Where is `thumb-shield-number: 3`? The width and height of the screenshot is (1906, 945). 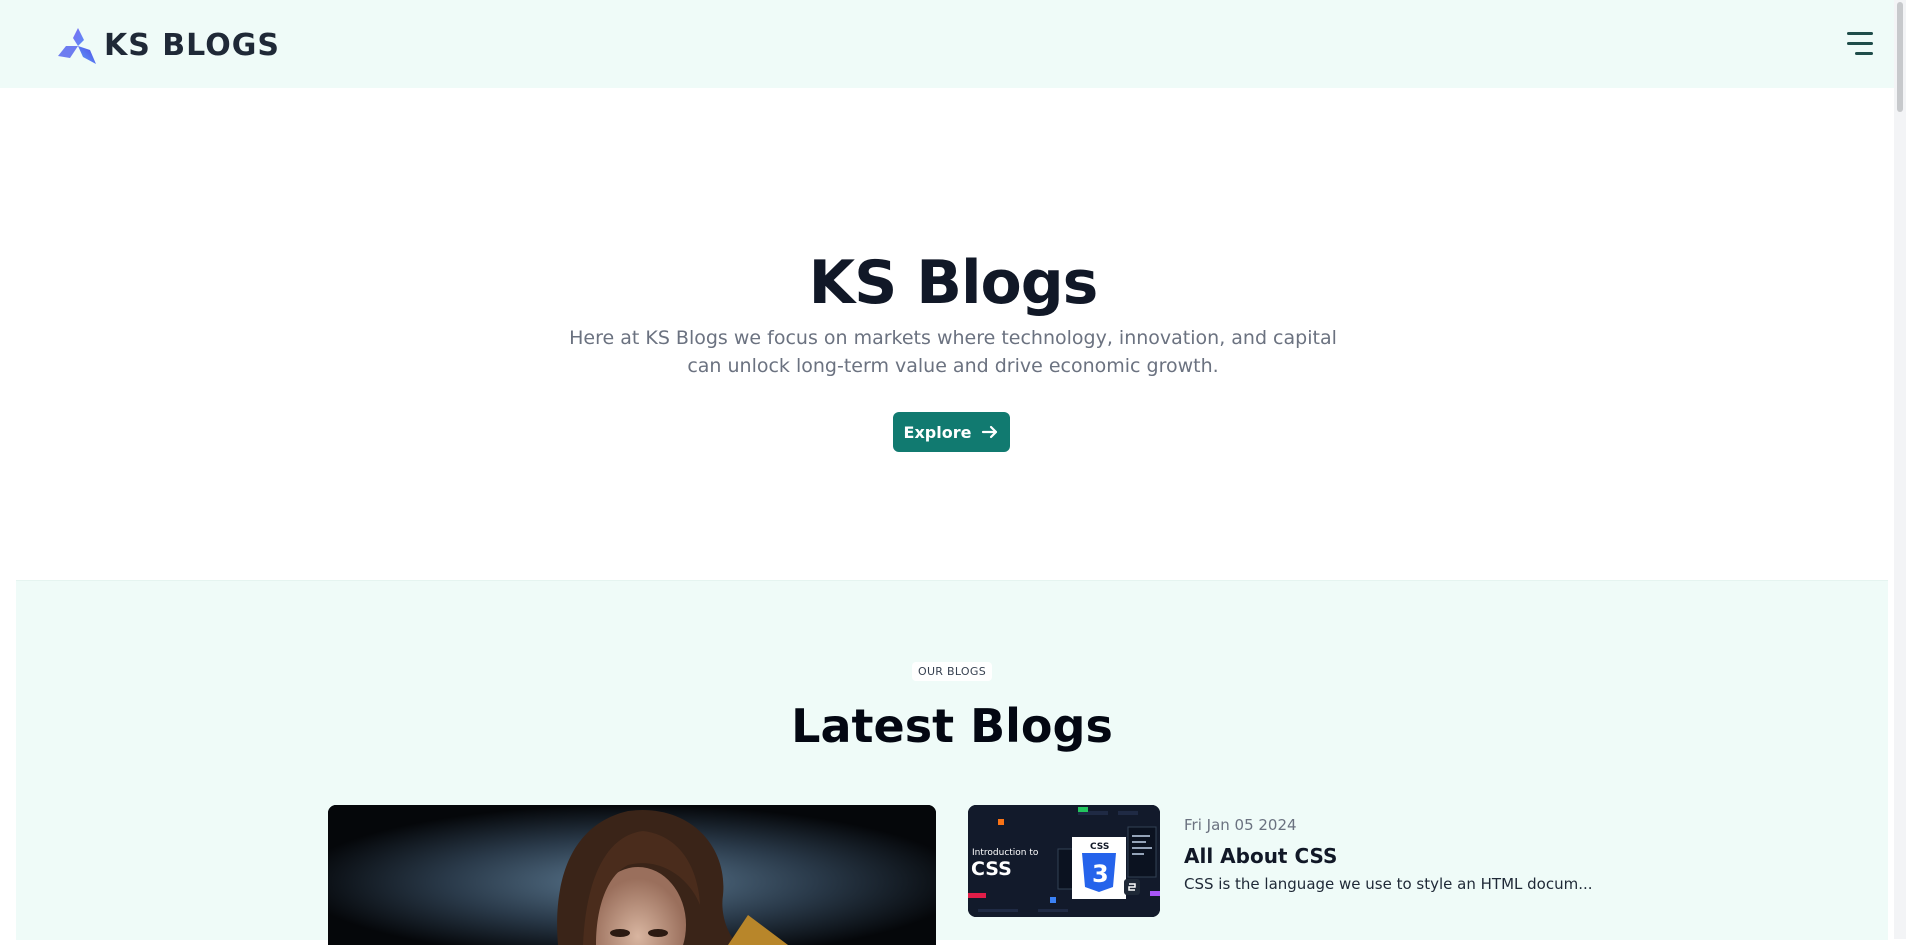
thumb-shield-number: 3 is located at coordinates (1100, 874).